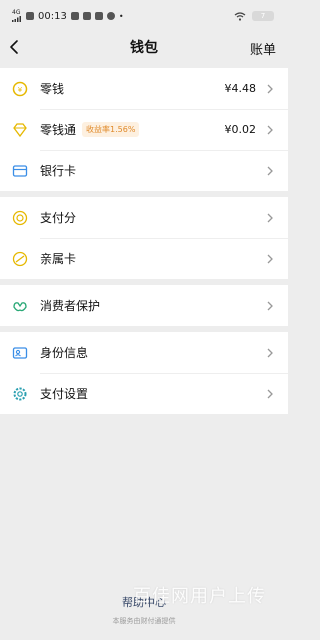  I want to click on sim-icon, so click(86, 16).